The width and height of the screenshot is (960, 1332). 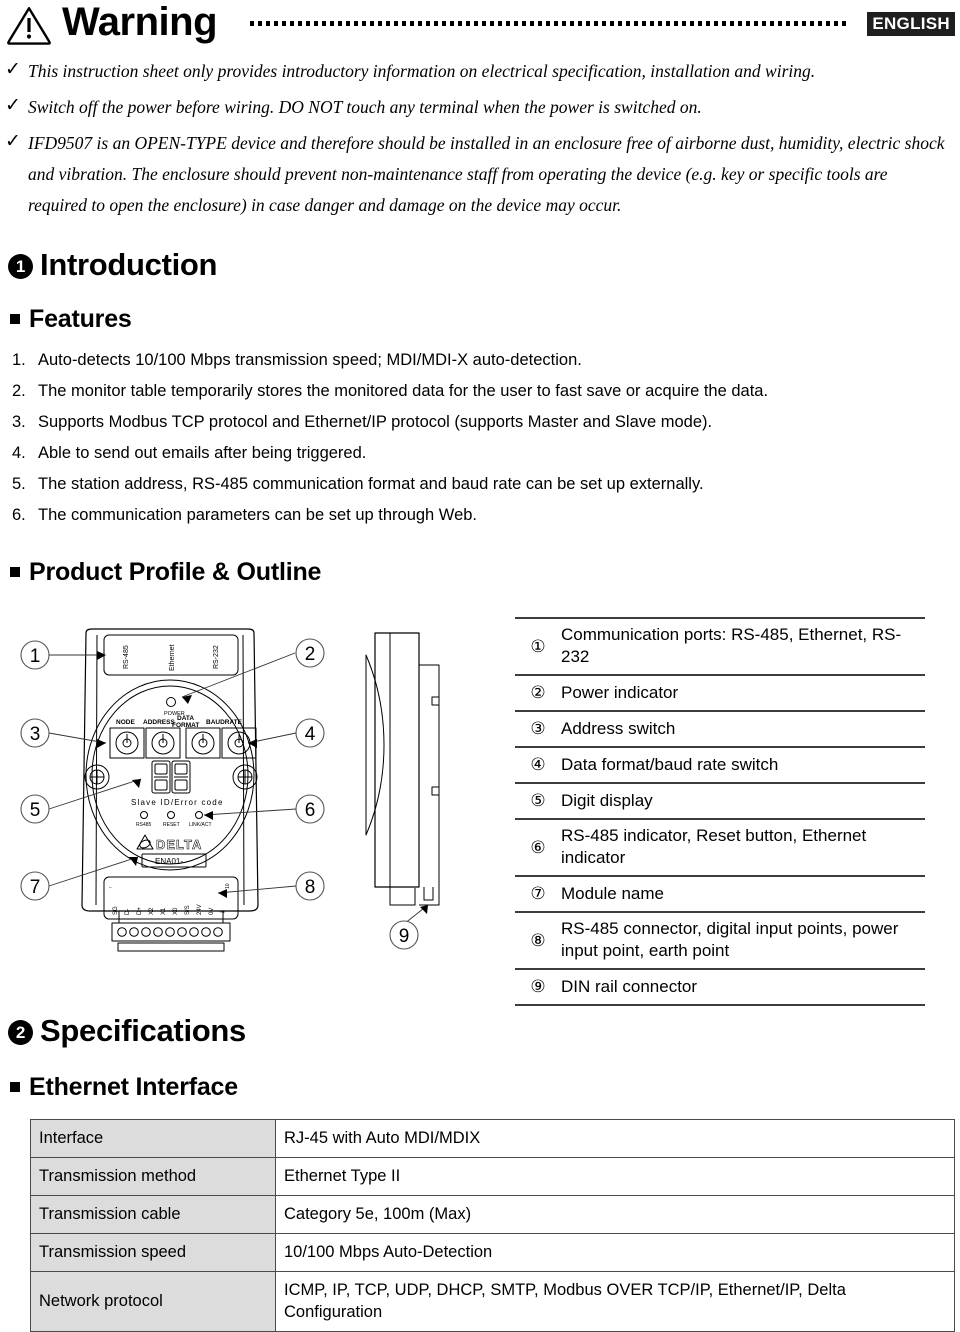 I want to click on legend-row-number: ⑥, so click(x=538, y=847).